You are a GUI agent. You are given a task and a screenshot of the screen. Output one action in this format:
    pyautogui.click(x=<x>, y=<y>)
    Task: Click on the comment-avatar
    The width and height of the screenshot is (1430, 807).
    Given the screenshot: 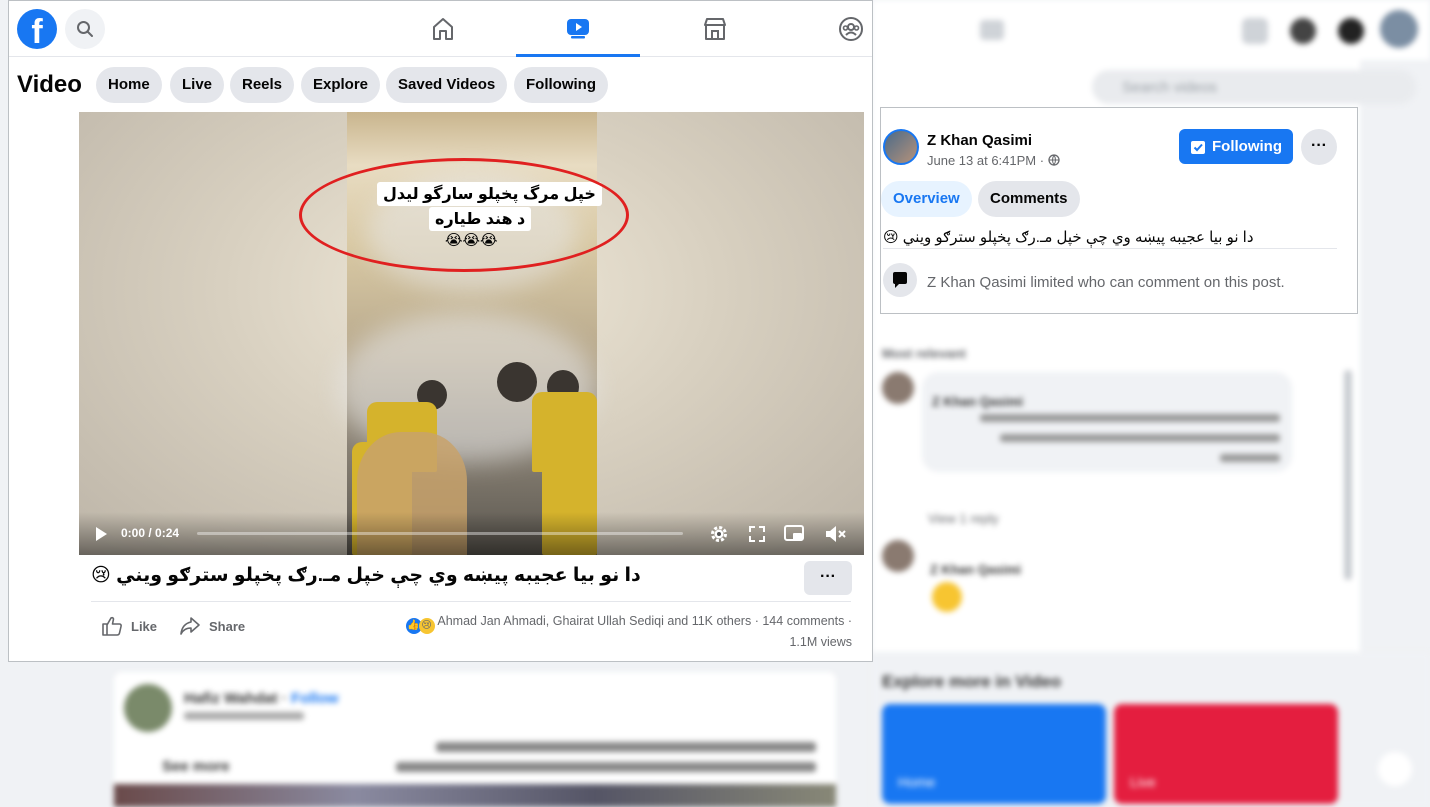 What is the action you would take?
    pyautogui.click(x=898, y=388)
    